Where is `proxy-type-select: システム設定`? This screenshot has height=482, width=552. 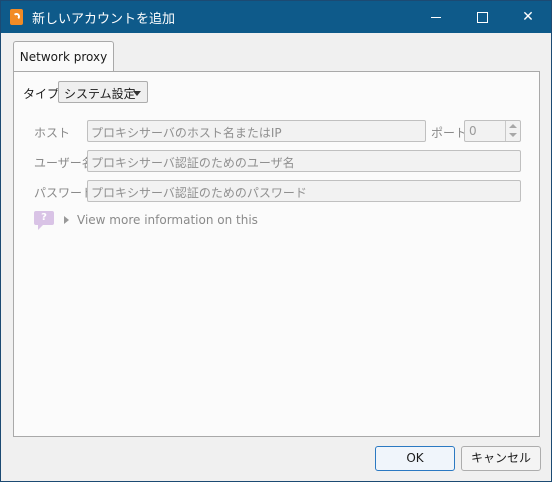
proxy-type-select: システム設定 is located at coordinates (103, 92).